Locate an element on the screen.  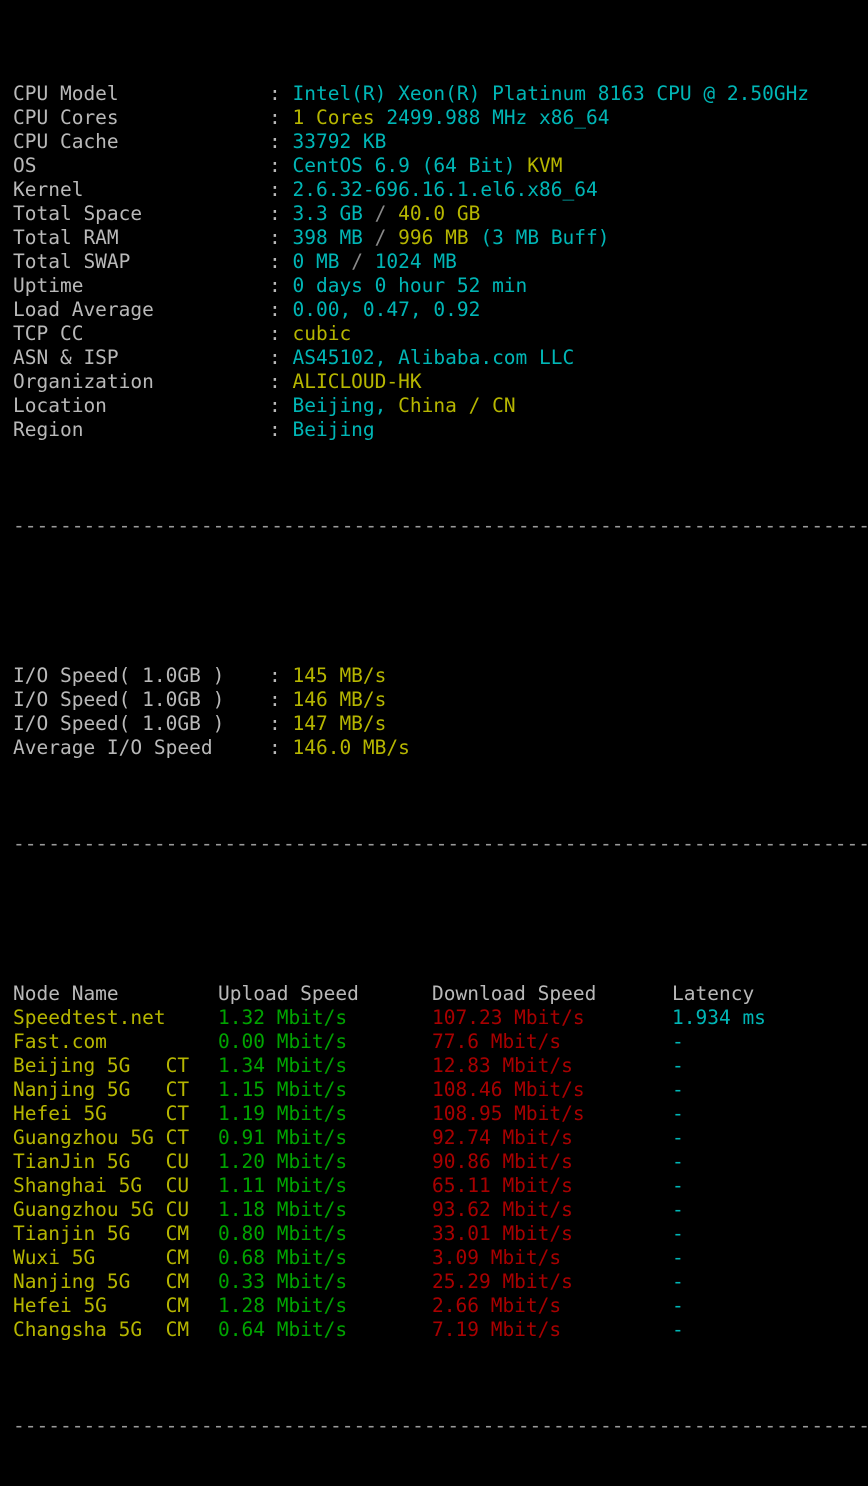
sysinfo-label: Total RAM is located at coordinates (66, 237).